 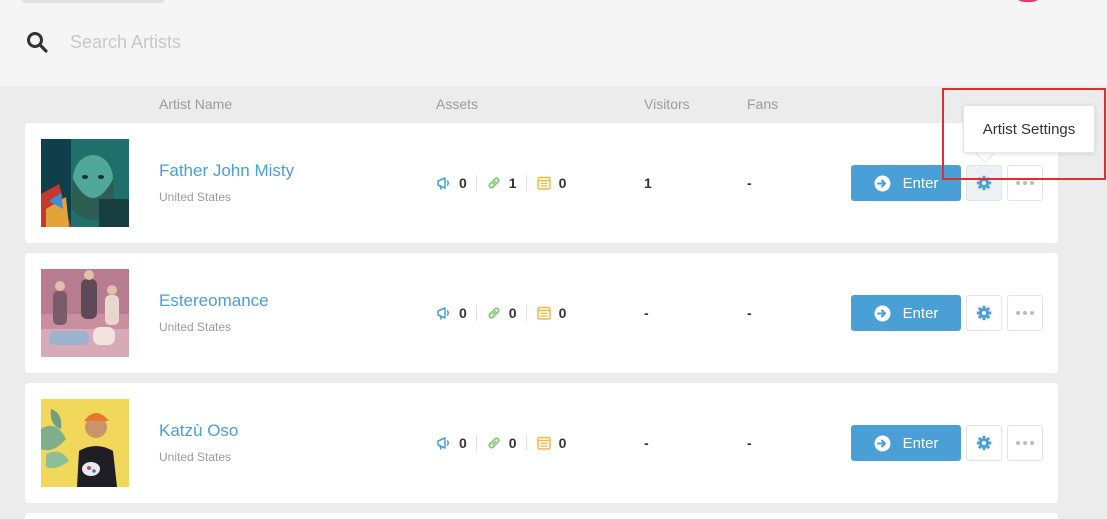 I want to click on column-header-fans: Fans, so click(x=762, y=104).